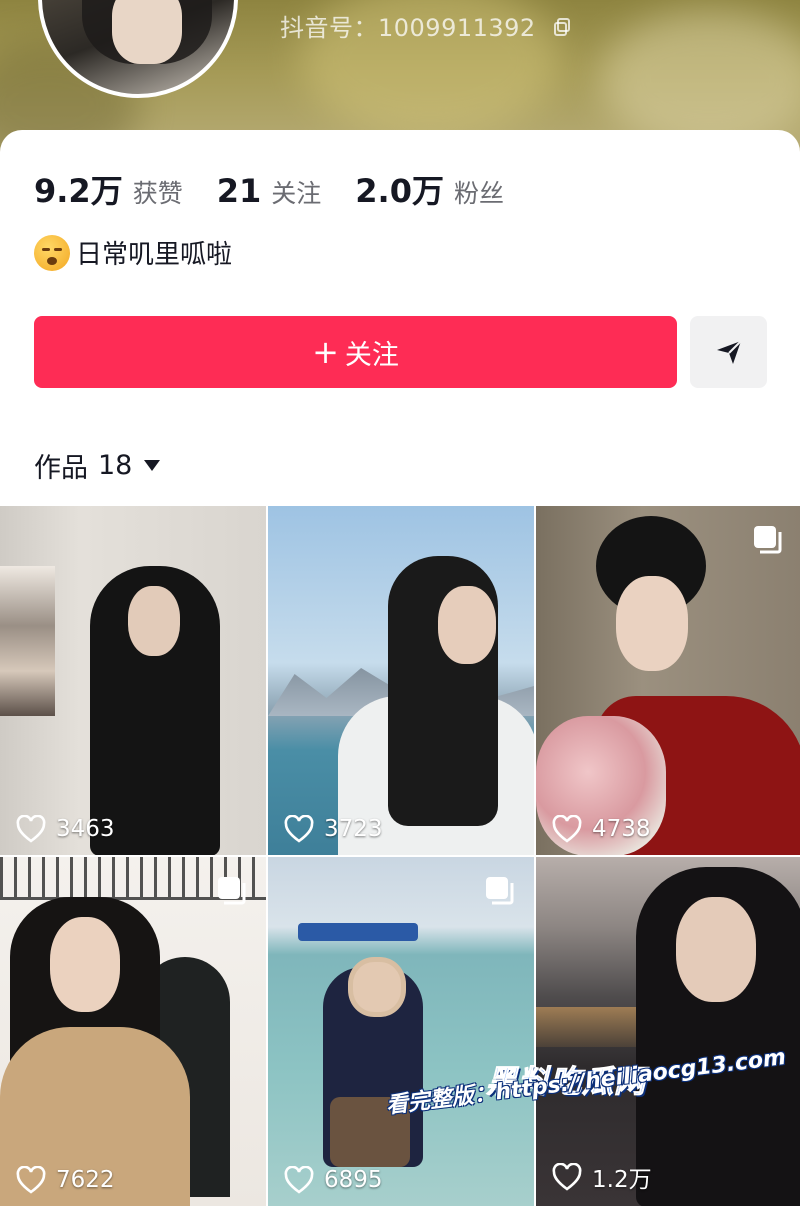  What do you see at coordinates (668, 1031) in the screenshot?
I see `video-tile: 1.2万` at bounding box center [668, 1031].